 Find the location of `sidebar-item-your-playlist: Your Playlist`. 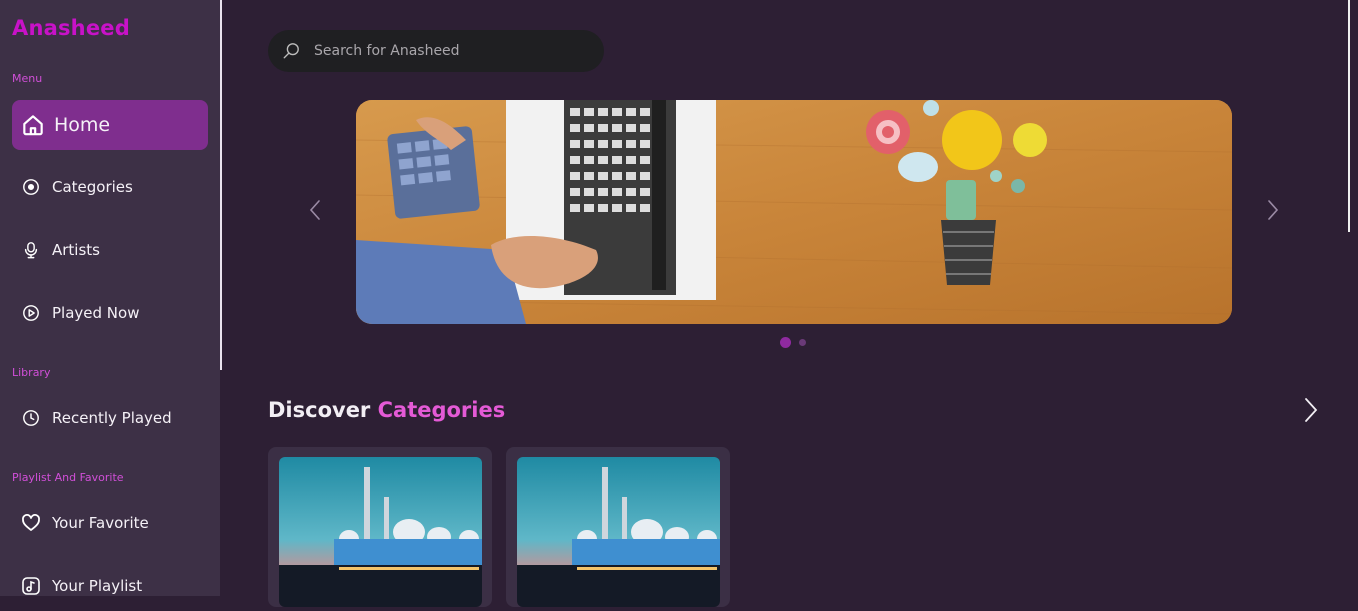

sidebar-item-your-playlist: Your Playlist is located at coordinates (110, 586).